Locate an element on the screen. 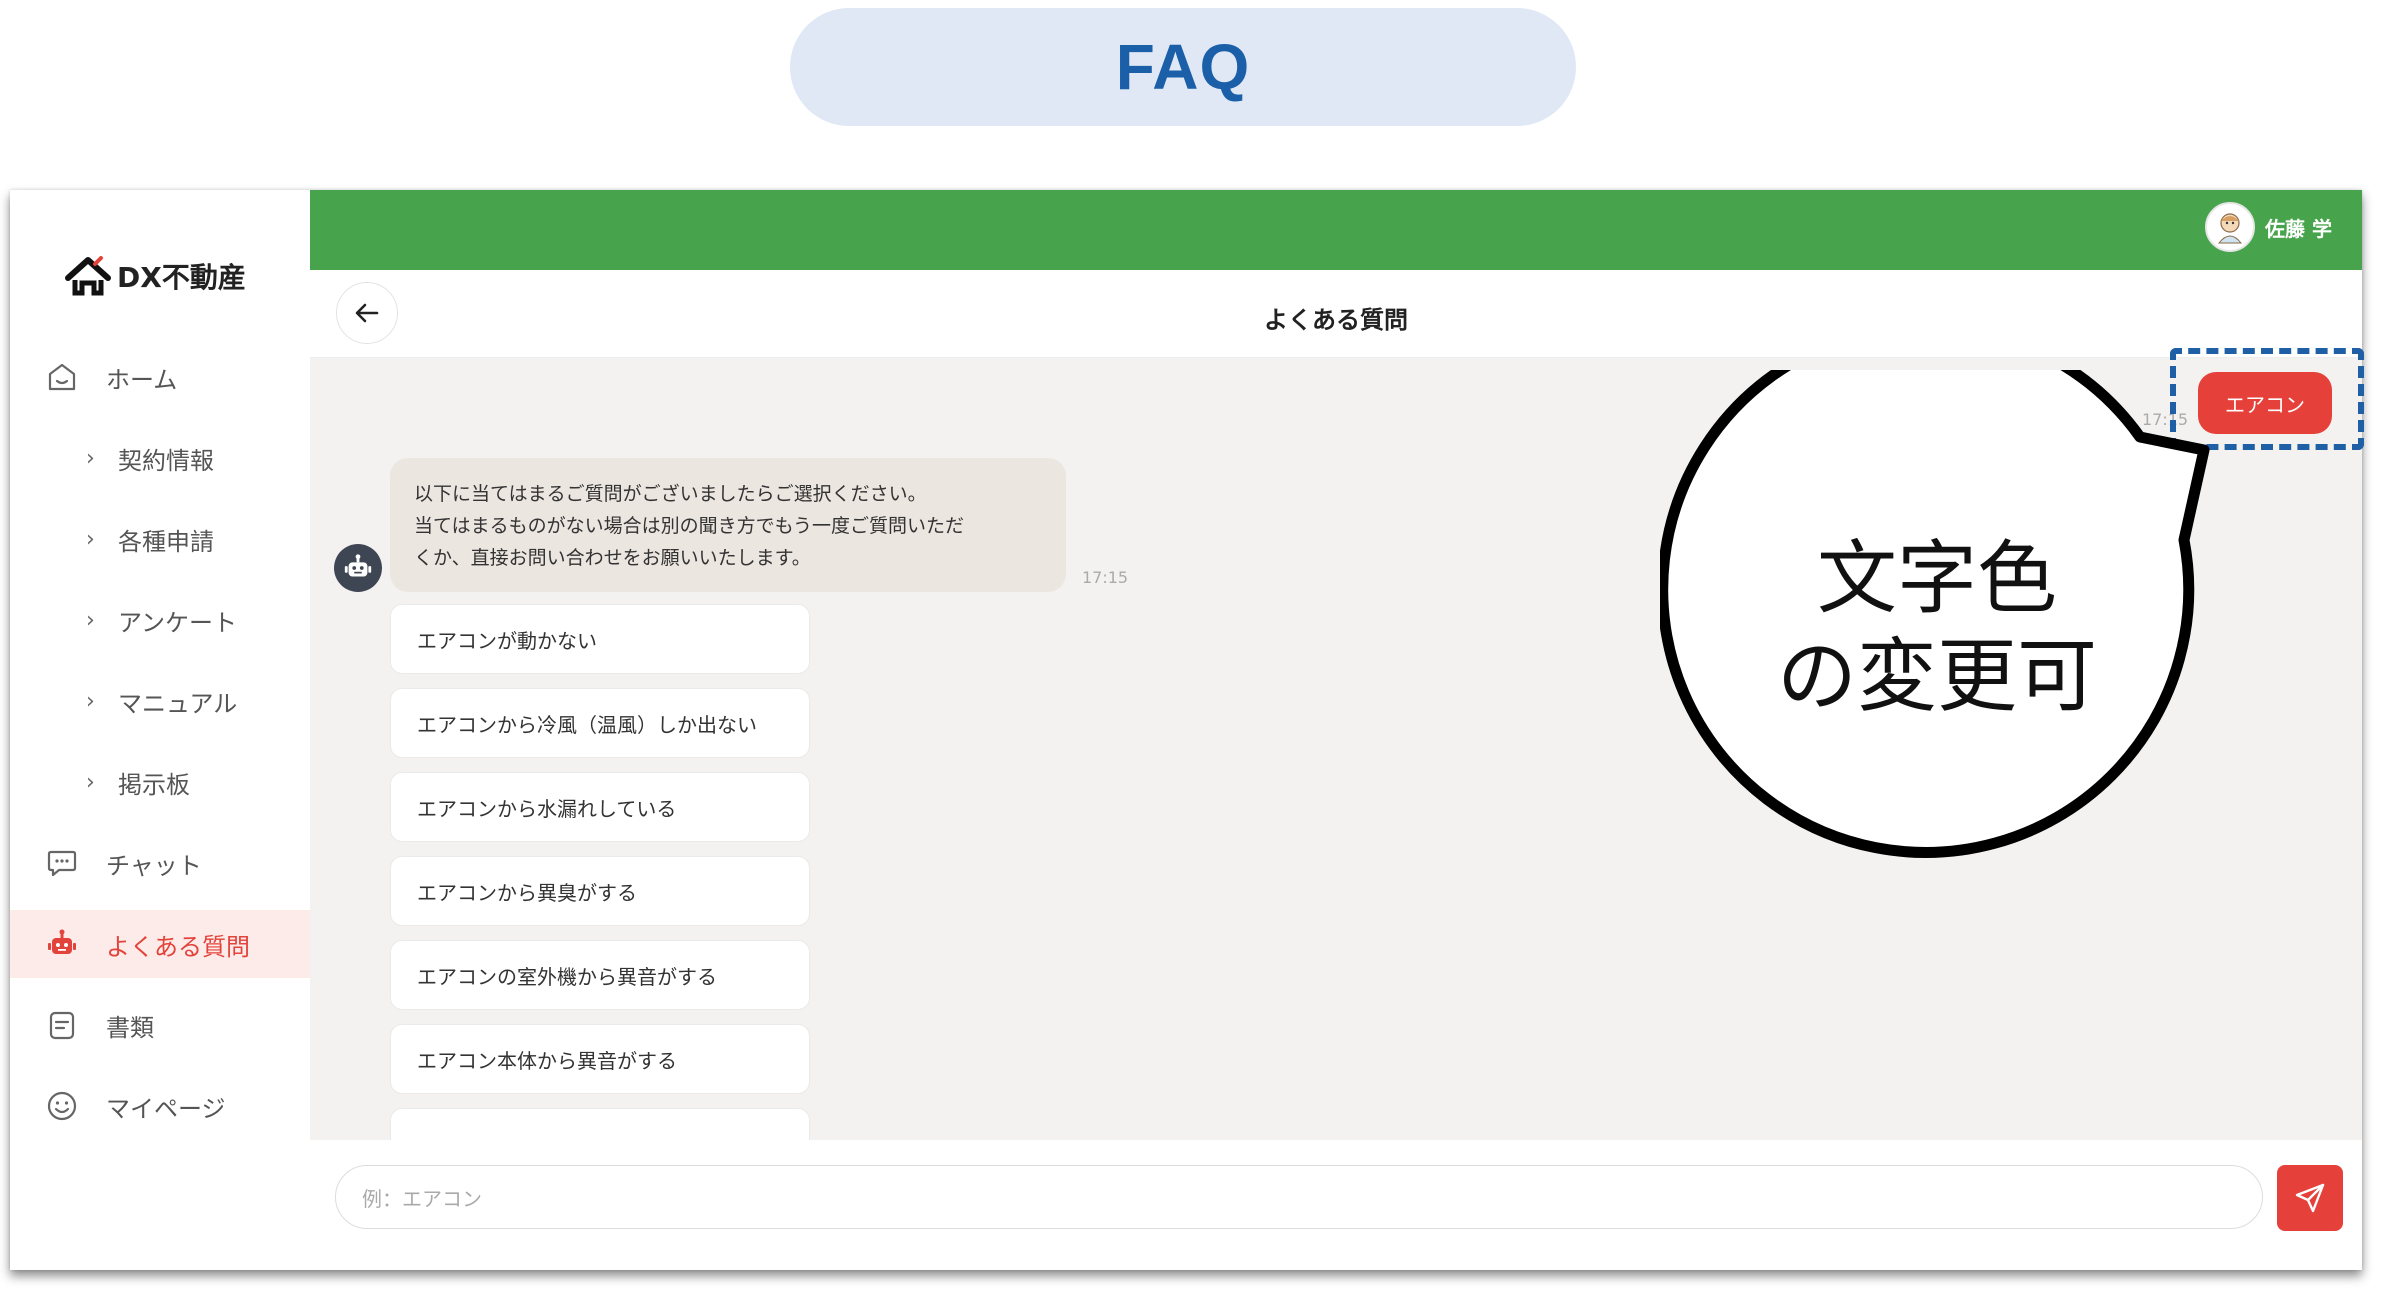 This screenshot has height=1296, width=2389. page-title: よくある質問 is located at coordinates (1336, 320).